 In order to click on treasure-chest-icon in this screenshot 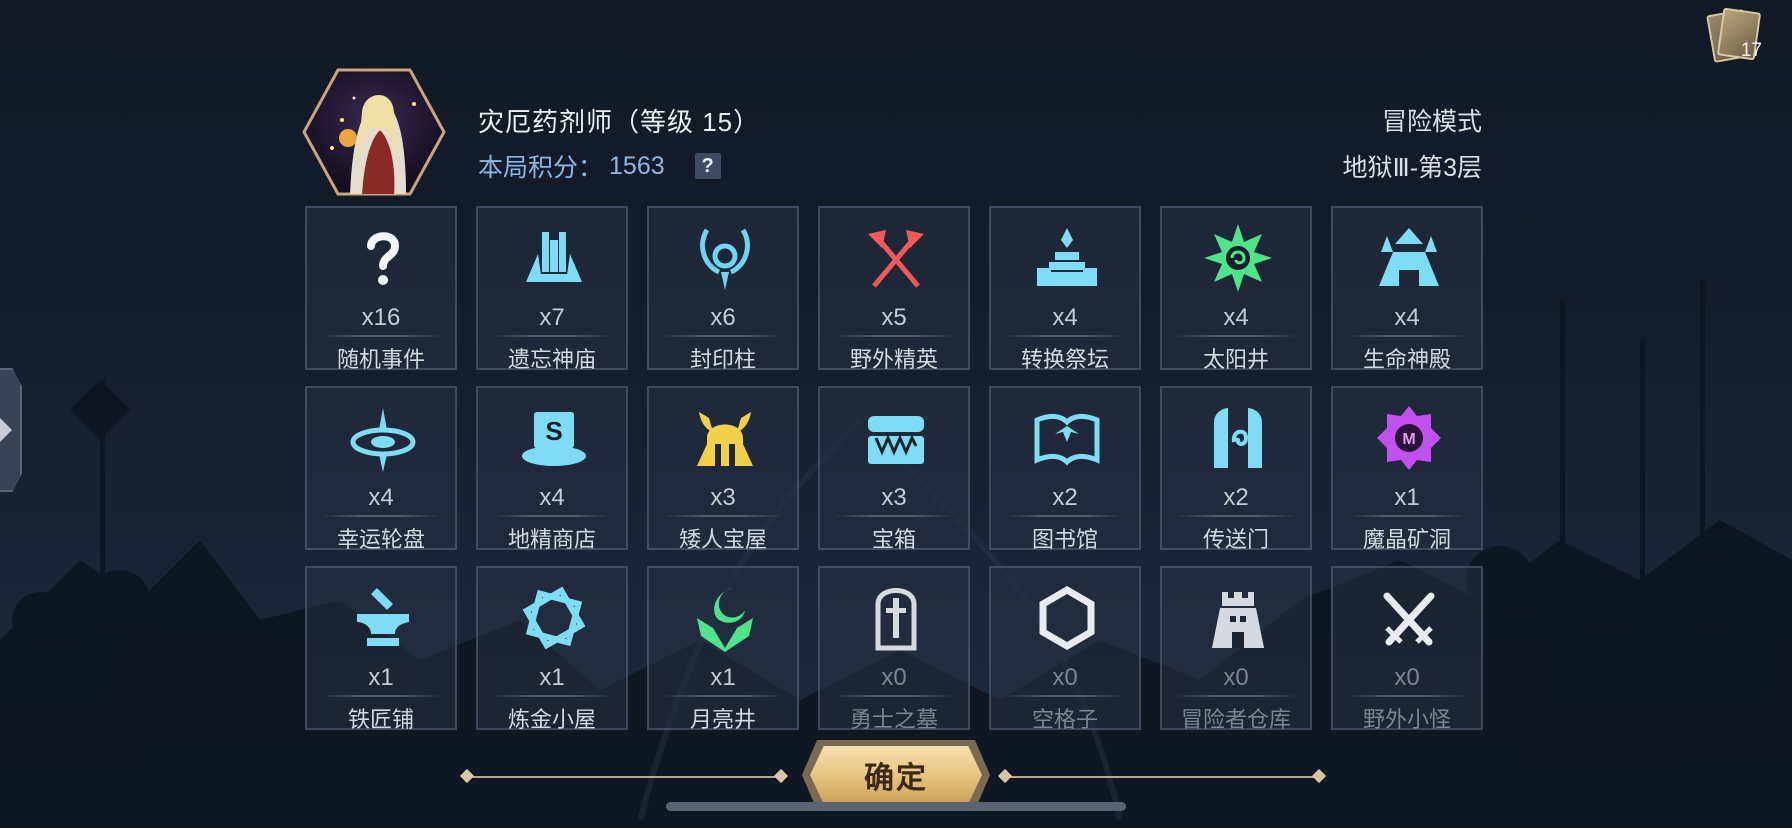, I will do `click(896, 440)`.